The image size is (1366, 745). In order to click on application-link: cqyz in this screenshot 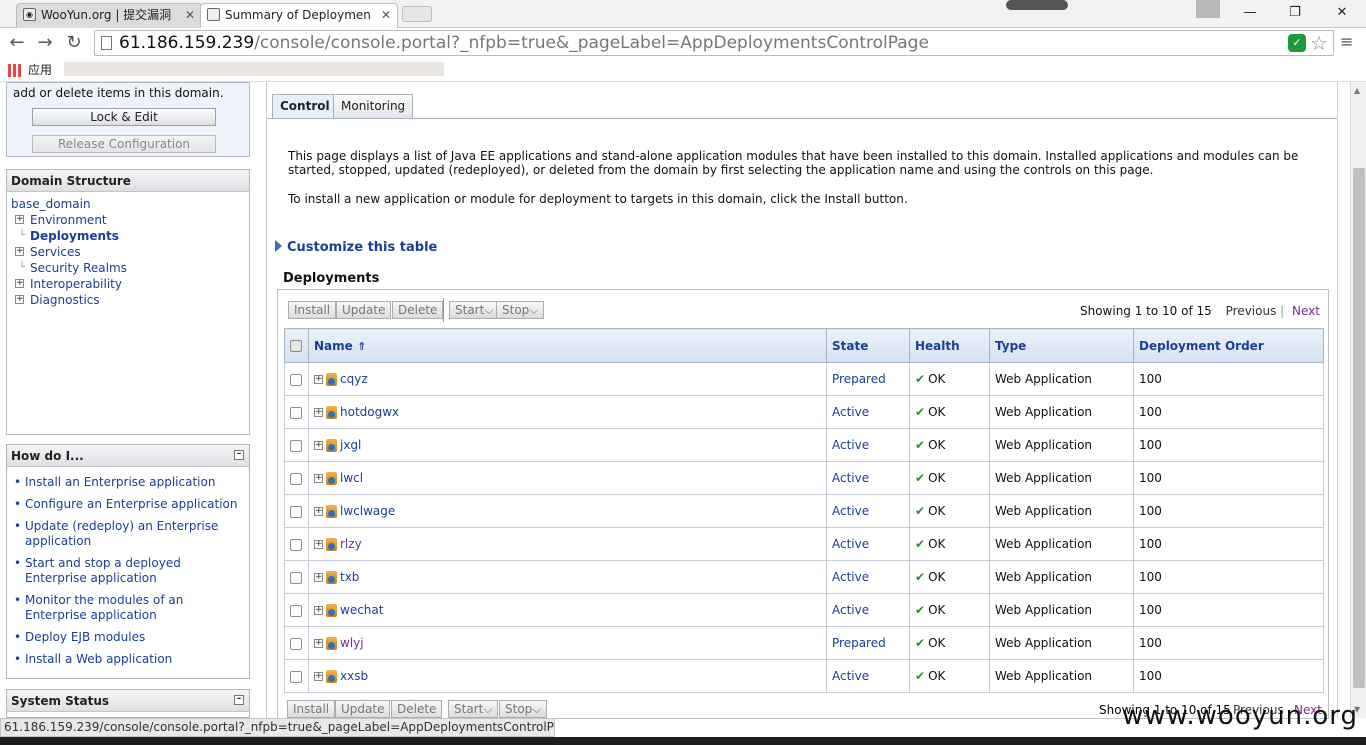, I will do `click(354, 379)`.